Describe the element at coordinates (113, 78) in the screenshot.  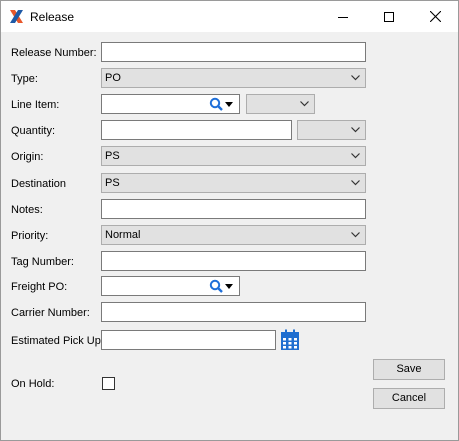
I see `type-select-value: PO` at that location.